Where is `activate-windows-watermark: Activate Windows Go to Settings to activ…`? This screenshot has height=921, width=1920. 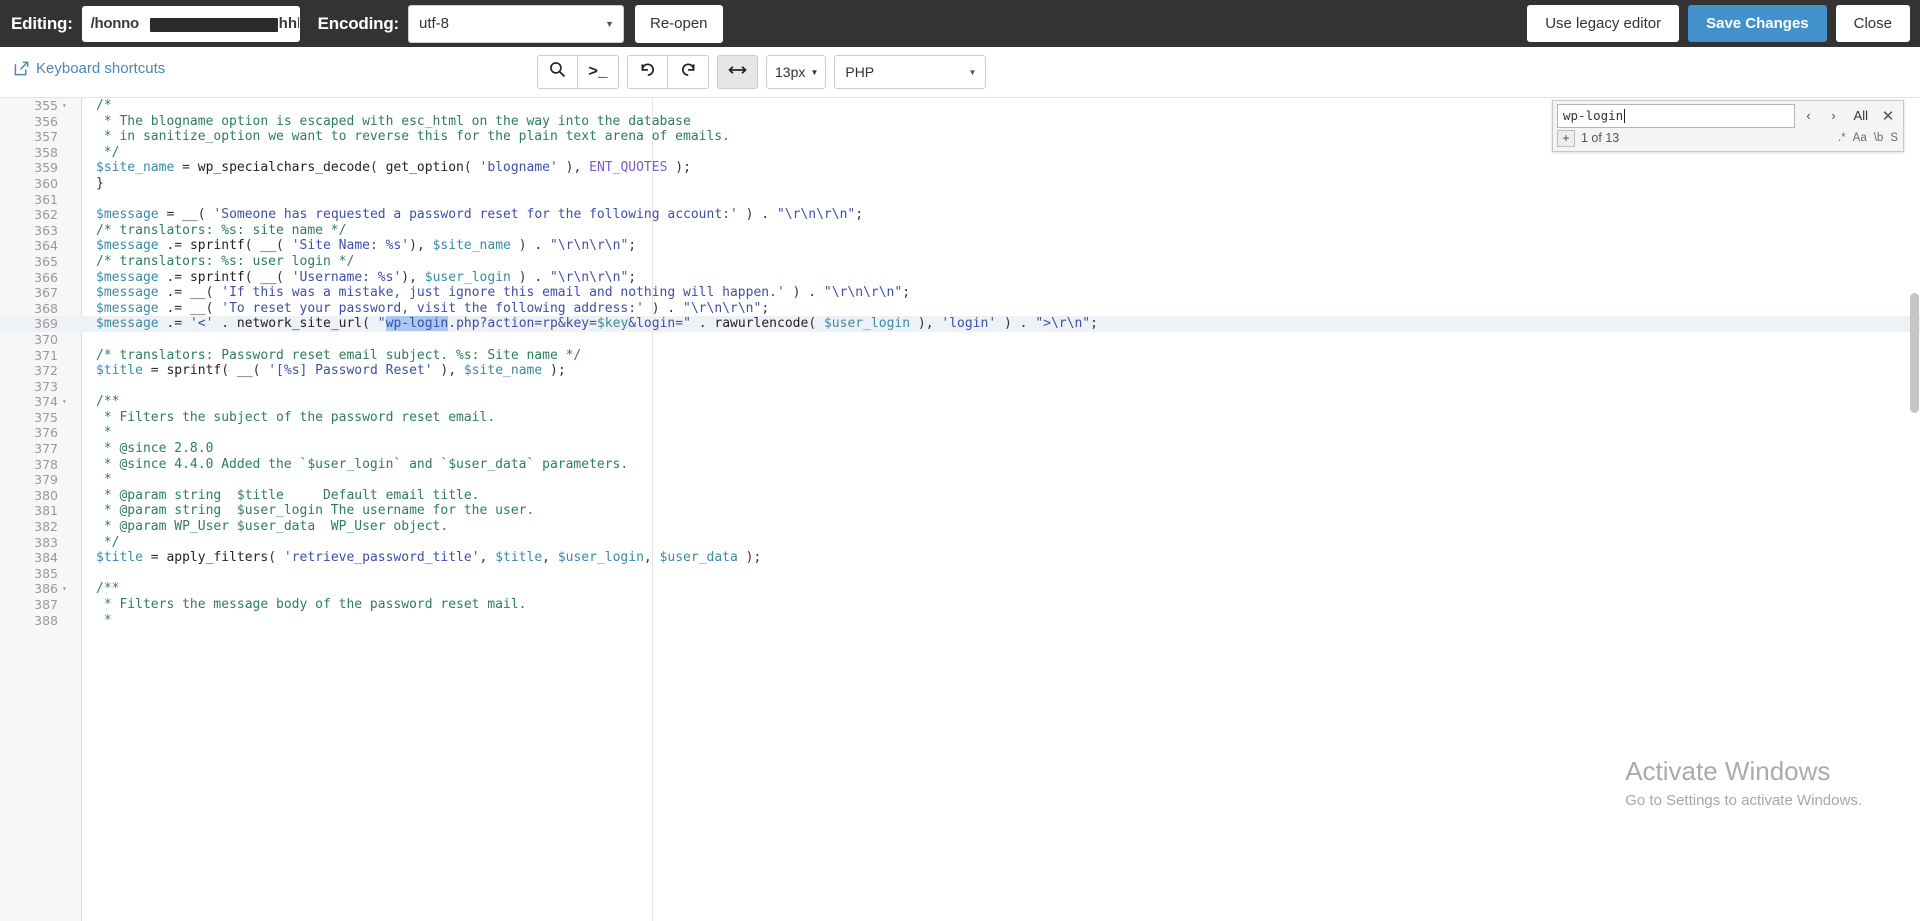
activate-windows-watermark: Activate Windows Go to Settings to activ… is located at coordinates (1743, 783).